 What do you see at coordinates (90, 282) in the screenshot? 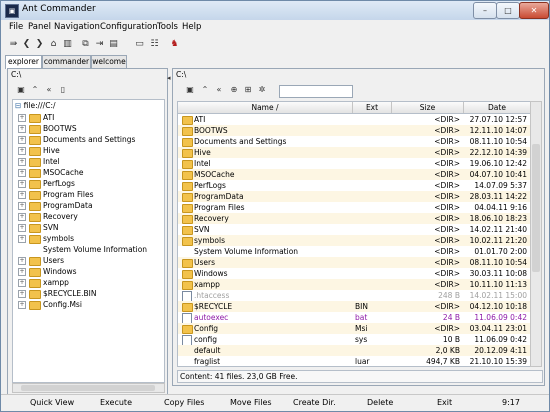
I see `tree-node: + xampp` at bounding box center [90, 282].